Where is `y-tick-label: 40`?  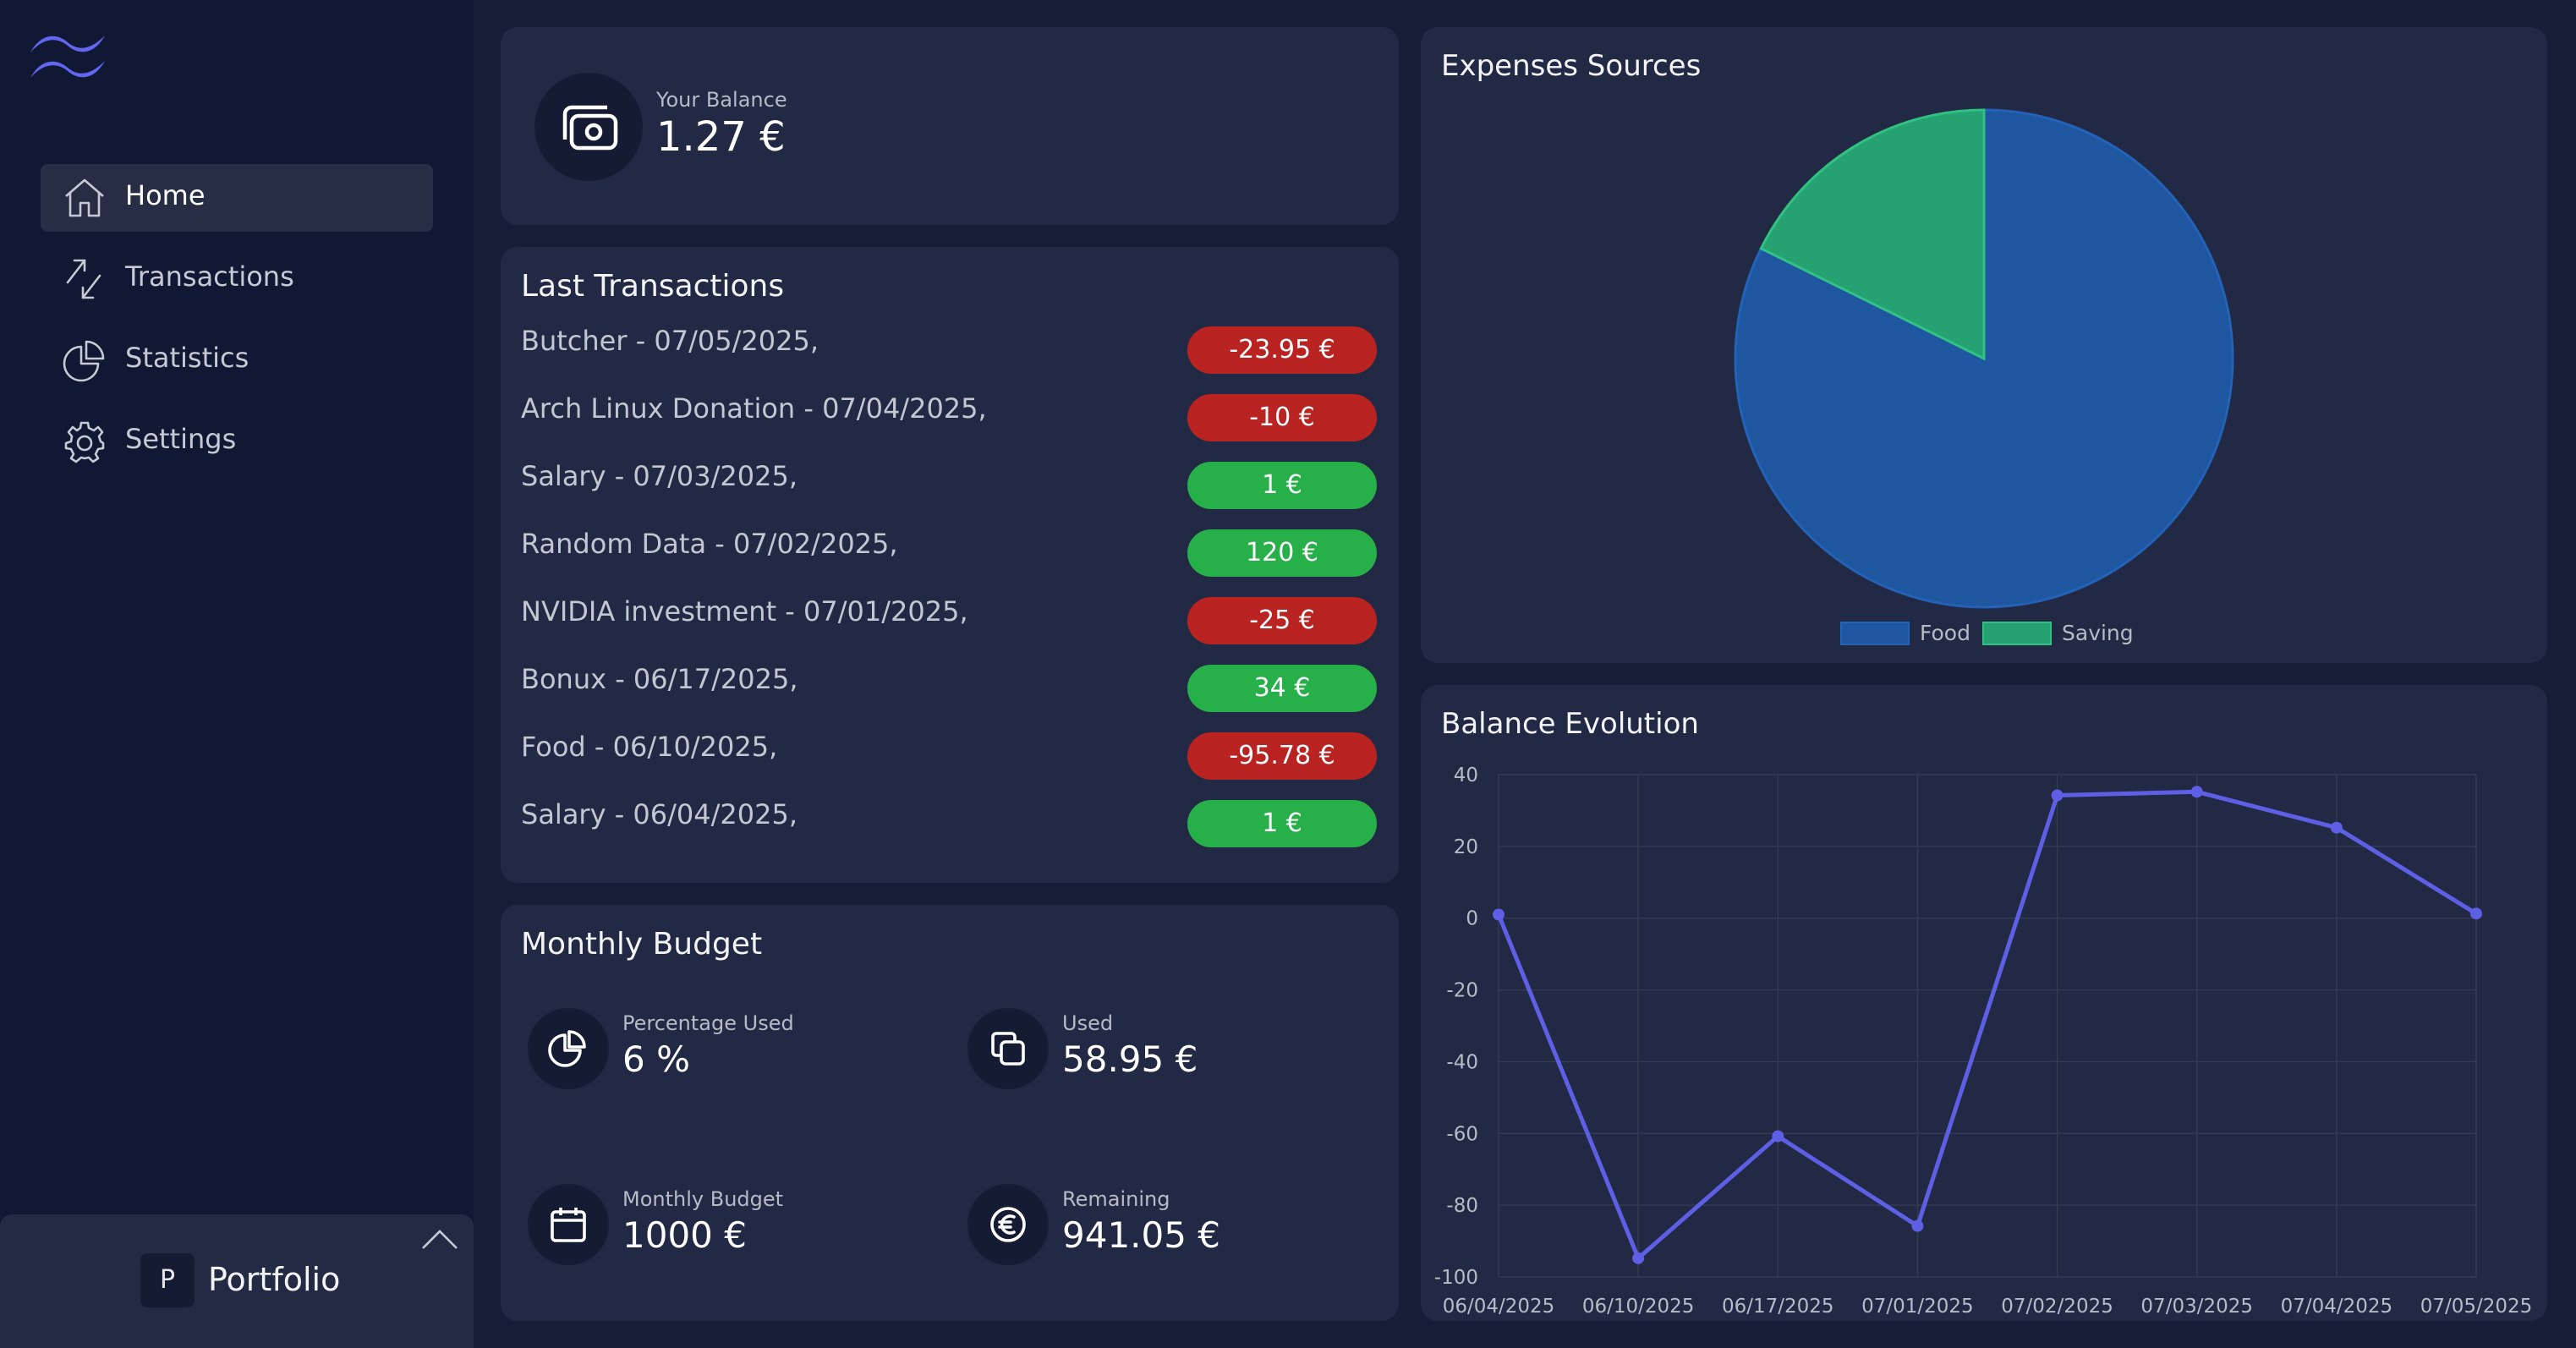 y-tick-label: 40 is located at coordinates (1466, 775).